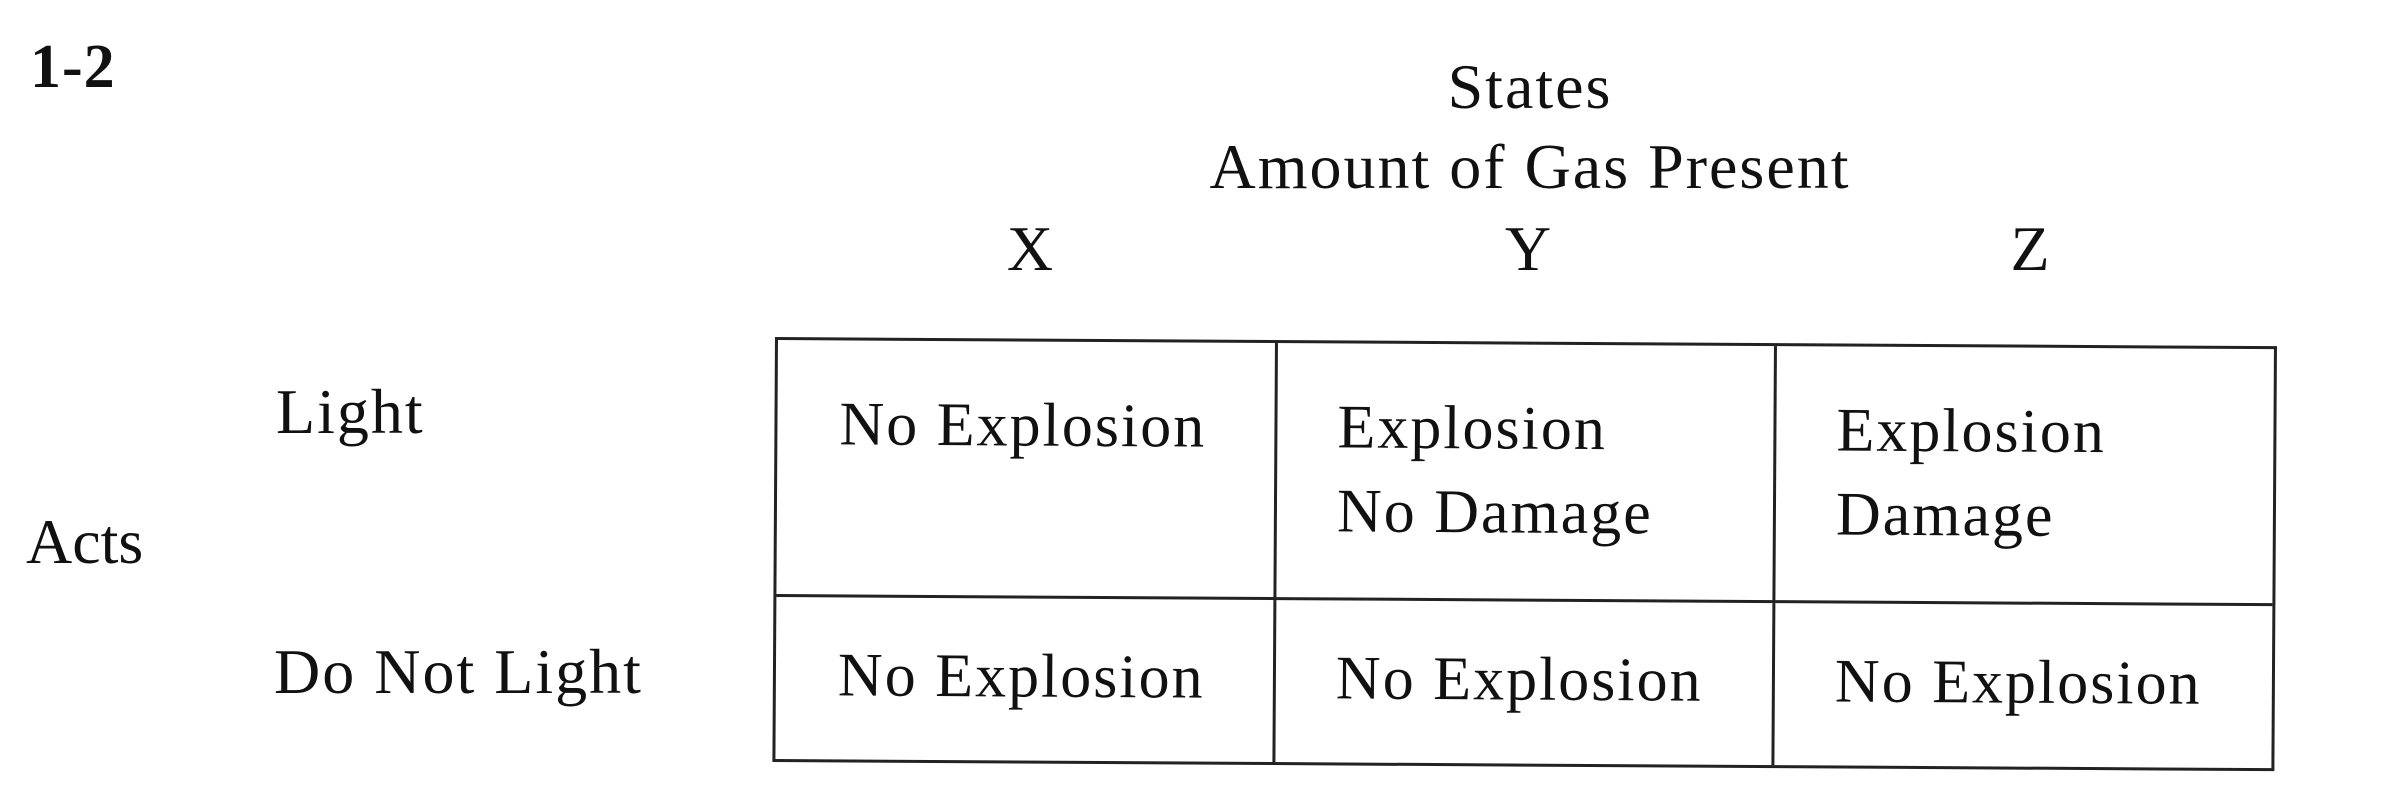 Image resolution: width=2407 pixels, height=790 pixels. Describe the element at coordinates (1526, 473) in the screenshot. I see `cell-light-y: Explosion No Damage` at that location.